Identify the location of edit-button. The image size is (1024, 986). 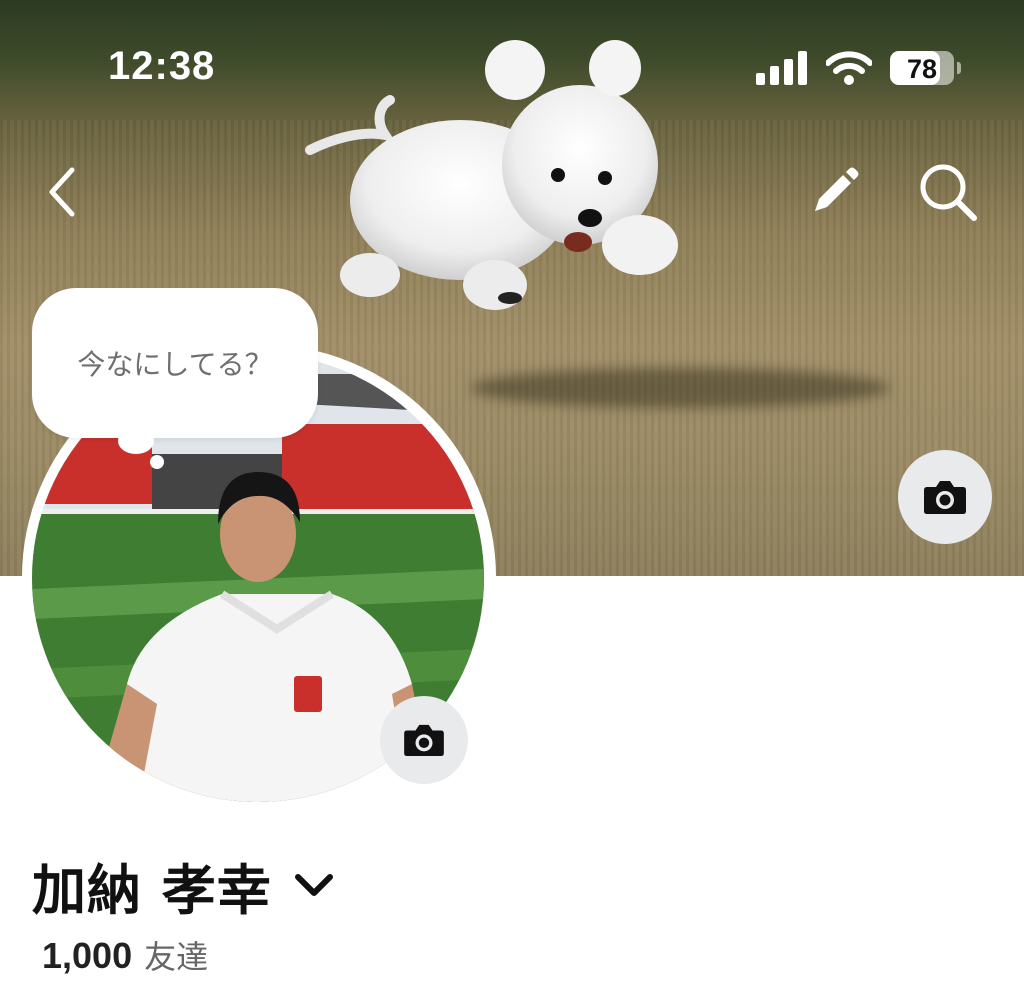
(834, 192).